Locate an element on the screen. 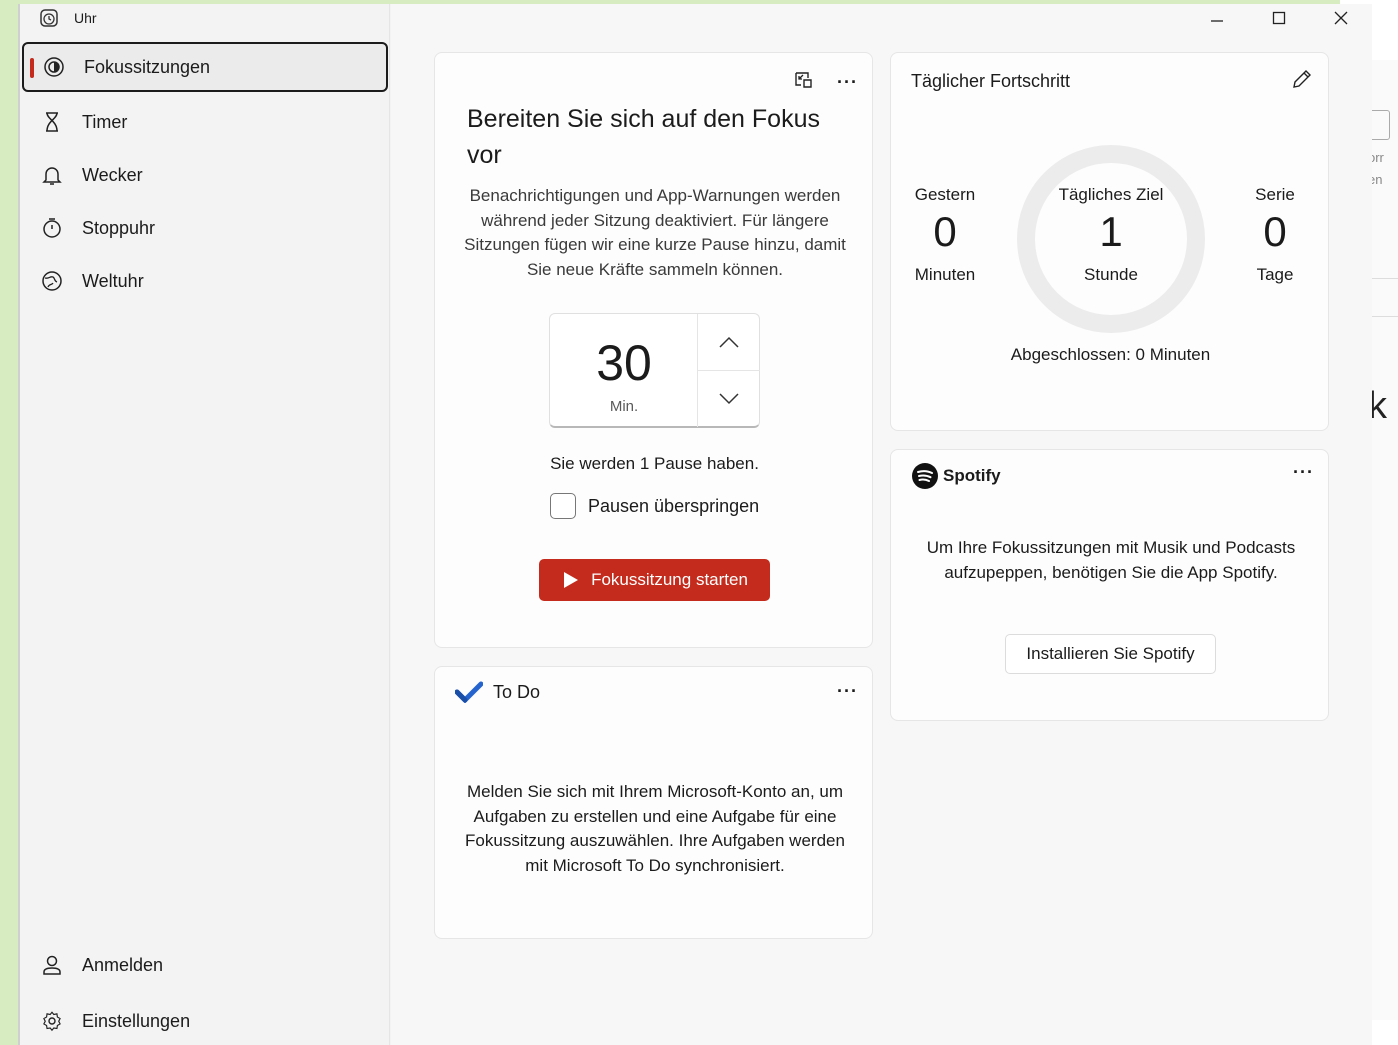  user-icon is located at coordinates (52, 965).